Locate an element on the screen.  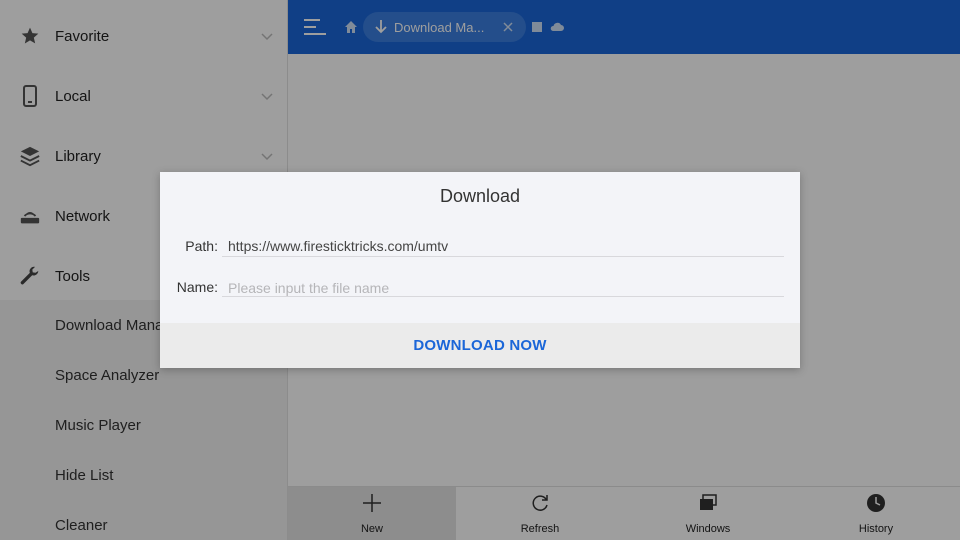
path-label: Path: is located at coordinates (201, 246).